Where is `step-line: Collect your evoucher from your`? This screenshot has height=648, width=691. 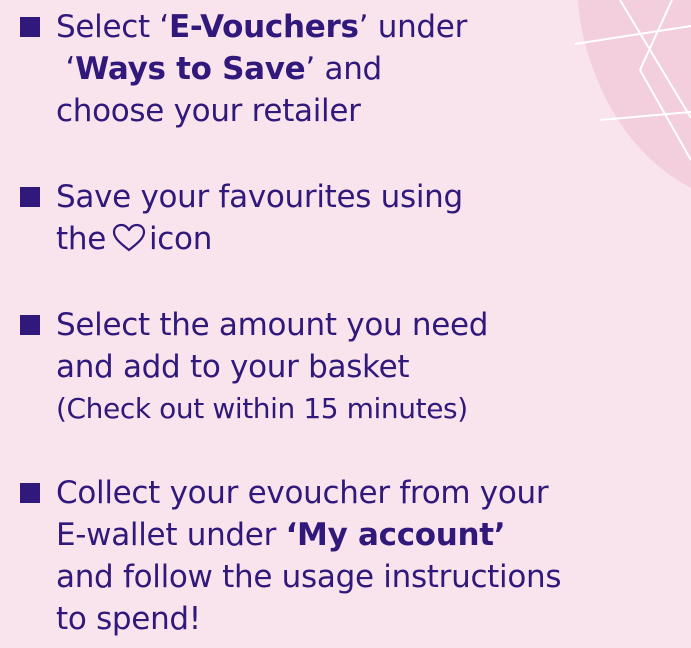 step-line: Collect your evoucher from your is located at coordinates (302, 493).